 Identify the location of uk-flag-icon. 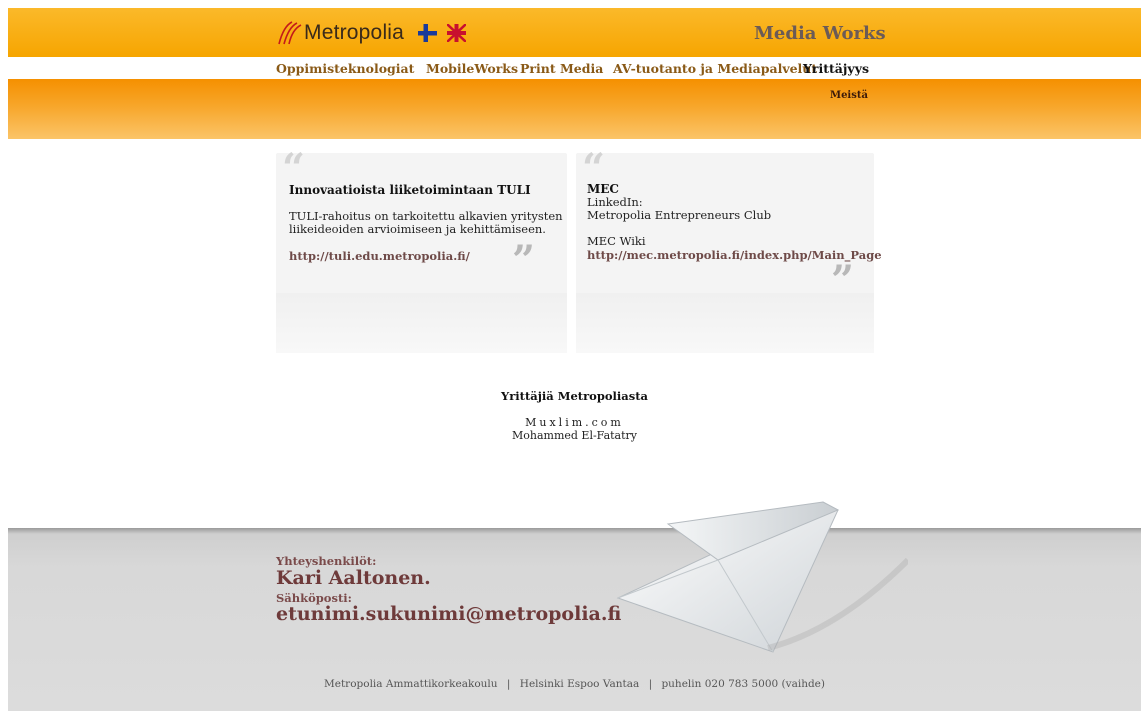
(457, 33).